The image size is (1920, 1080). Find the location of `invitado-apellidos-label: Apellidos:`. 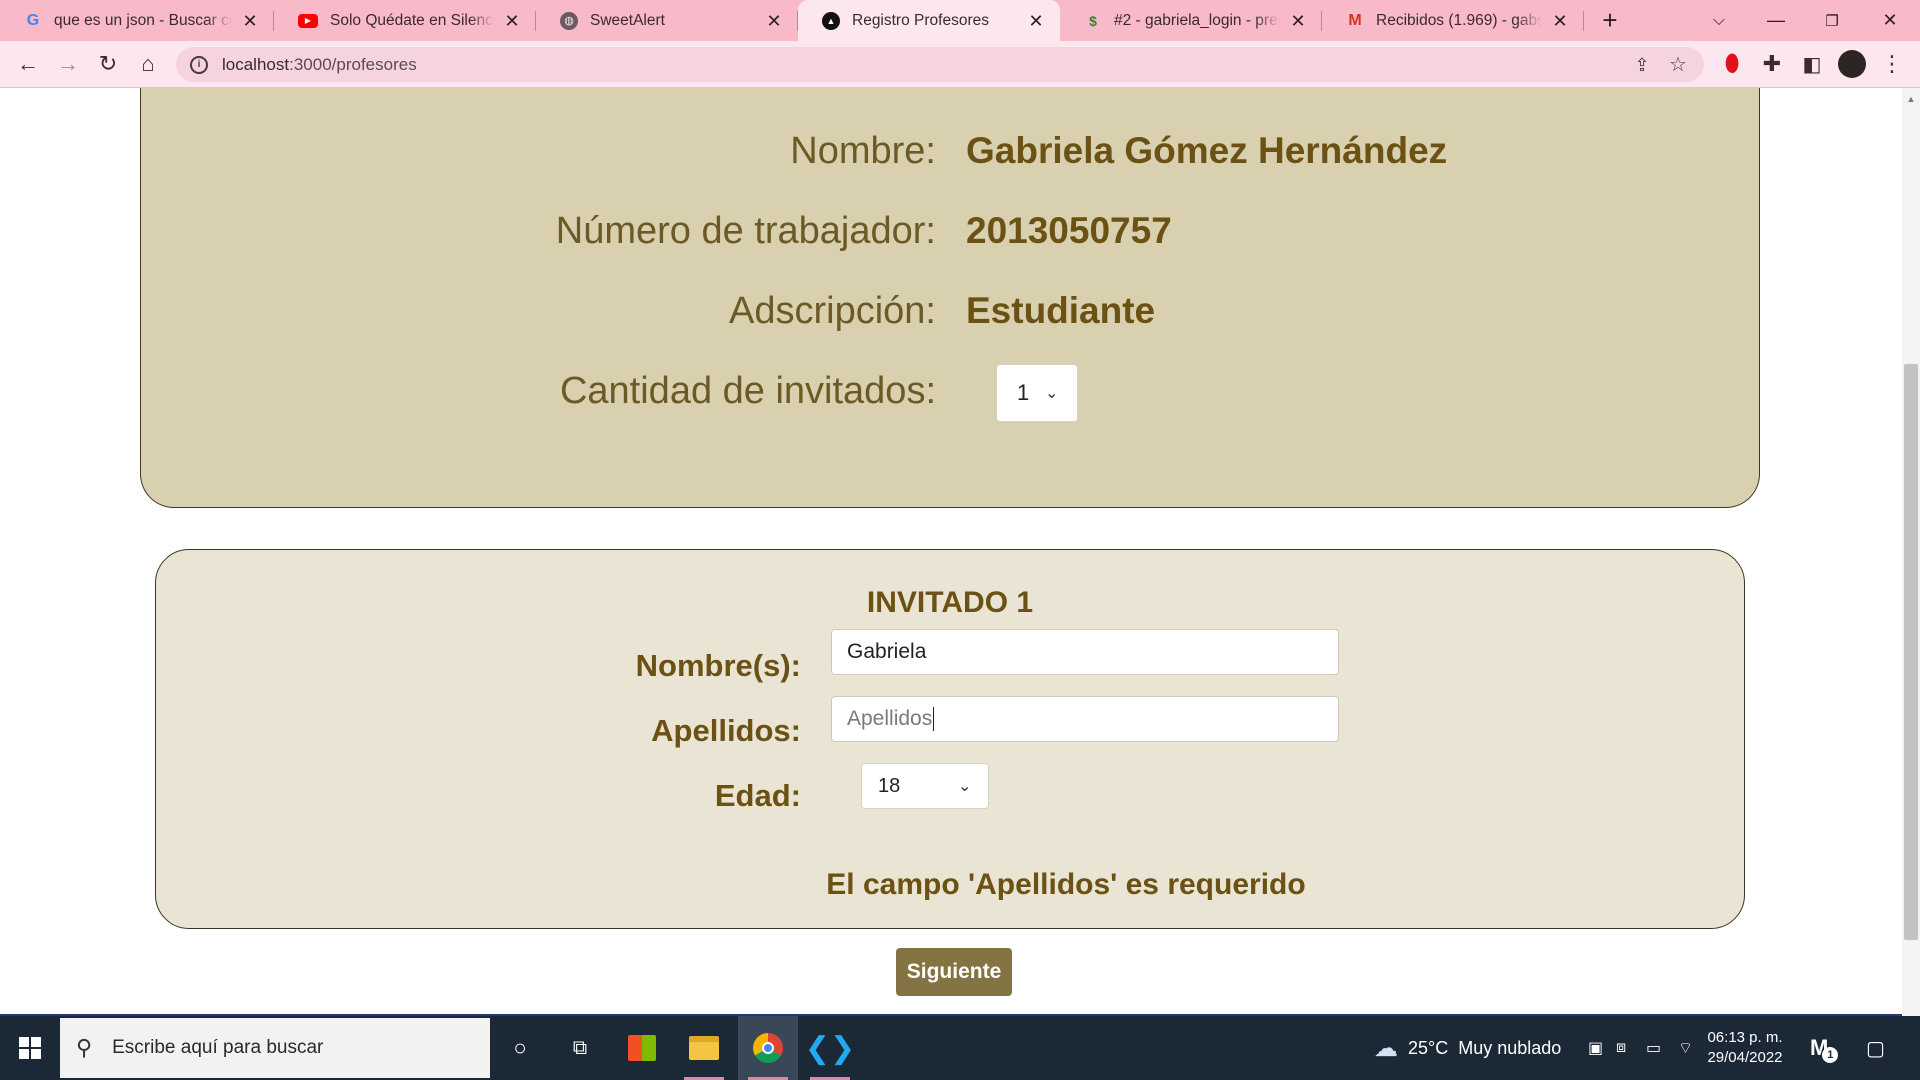

invitado-apellidos-label: Apellidos: is located at coordinates (726, 730).